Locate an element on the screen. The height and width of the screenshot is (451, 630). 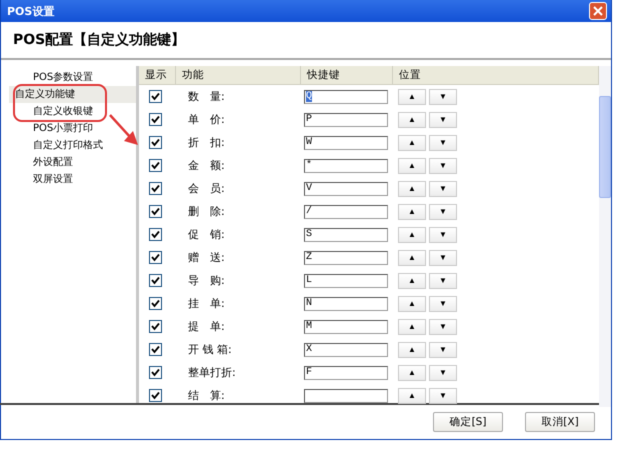
scrollbar is located at coordinates (605, 236).